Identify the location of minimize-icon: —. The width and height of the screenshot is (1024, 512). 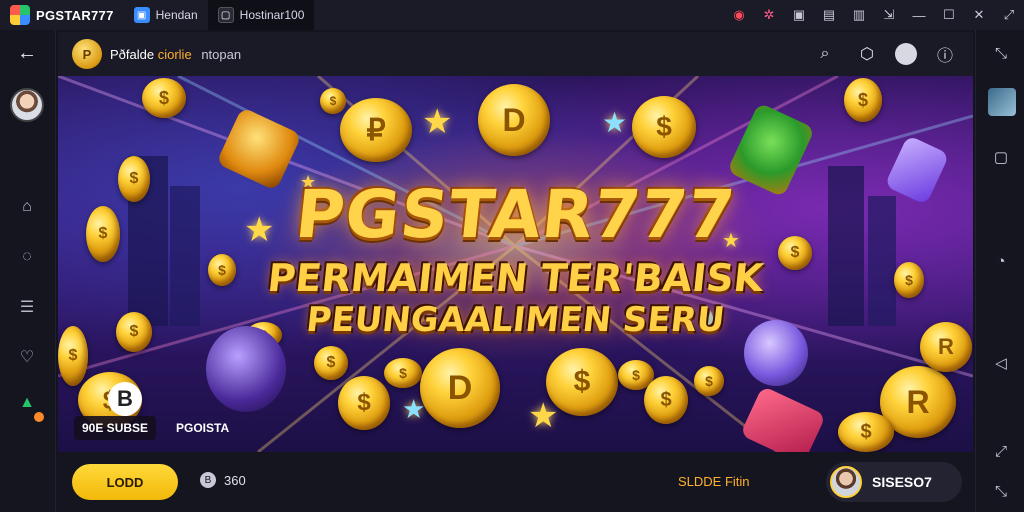
(919, 15).